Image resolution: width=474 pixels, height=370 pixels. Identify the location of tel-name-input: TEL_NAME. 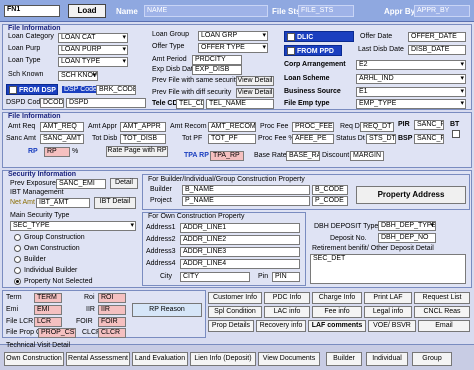
(240, 104).